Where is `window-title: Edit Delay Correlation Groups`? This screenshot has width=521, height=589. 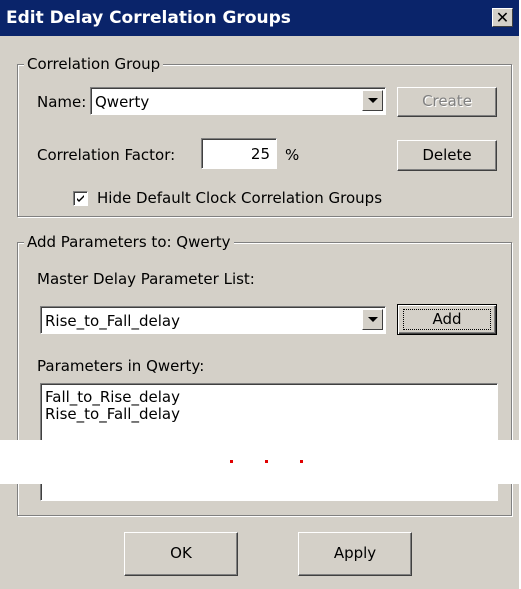 window-title: Edit Delay Correlation Groups is located at coordinates (148, 18).